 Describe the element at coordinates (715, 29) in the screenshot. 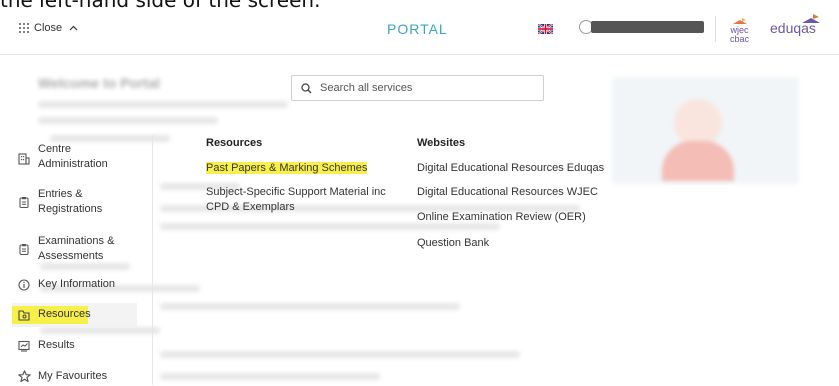

I see `header-divider` at that location.